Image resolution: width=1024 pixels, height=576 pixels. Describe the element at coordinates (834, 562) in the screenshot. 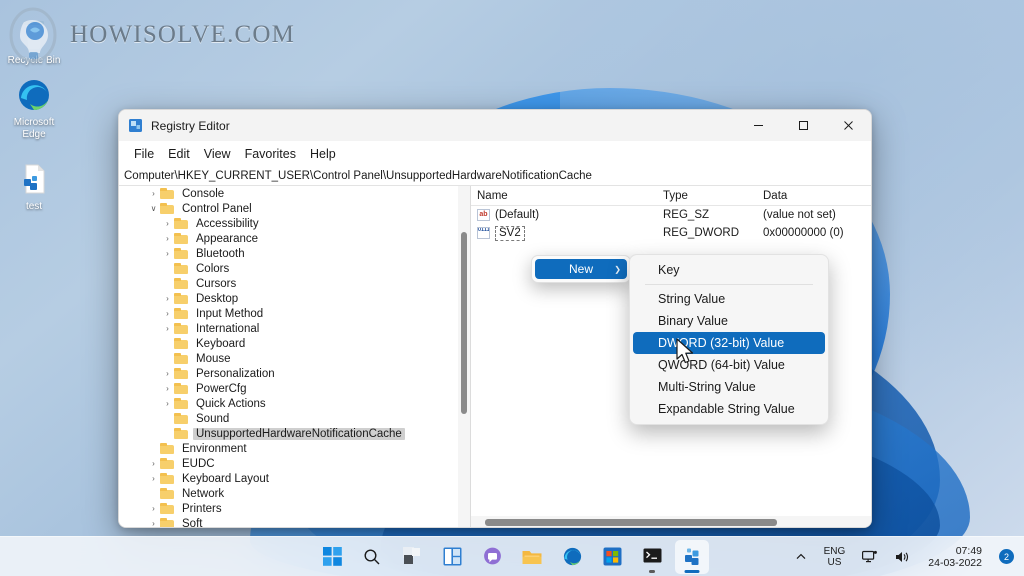

I see `language-line-2: US` at that location.